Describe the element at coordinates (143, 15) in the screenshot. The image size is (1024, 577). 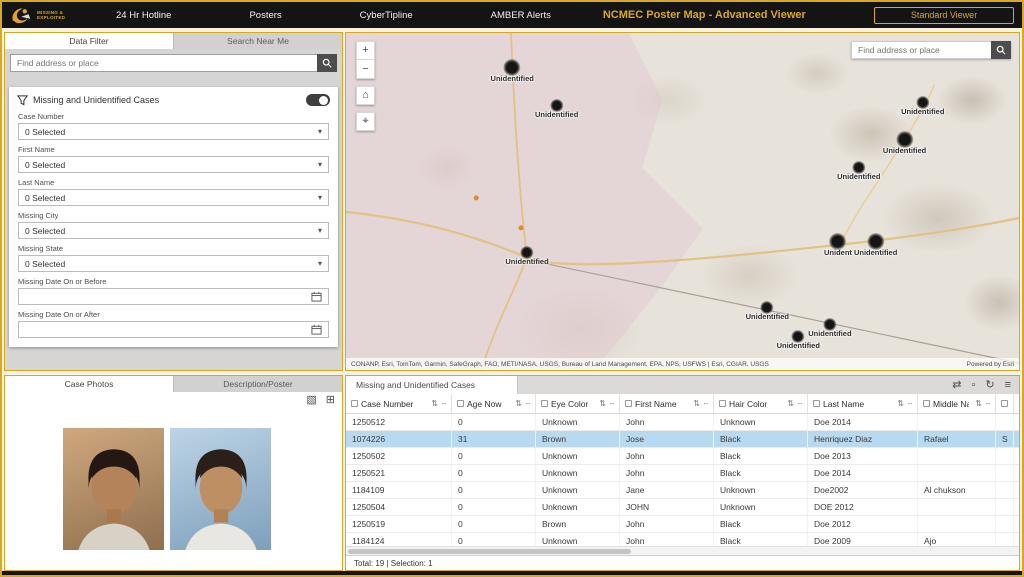
I see `nav-item: 24 Hr Hotline` at that location.